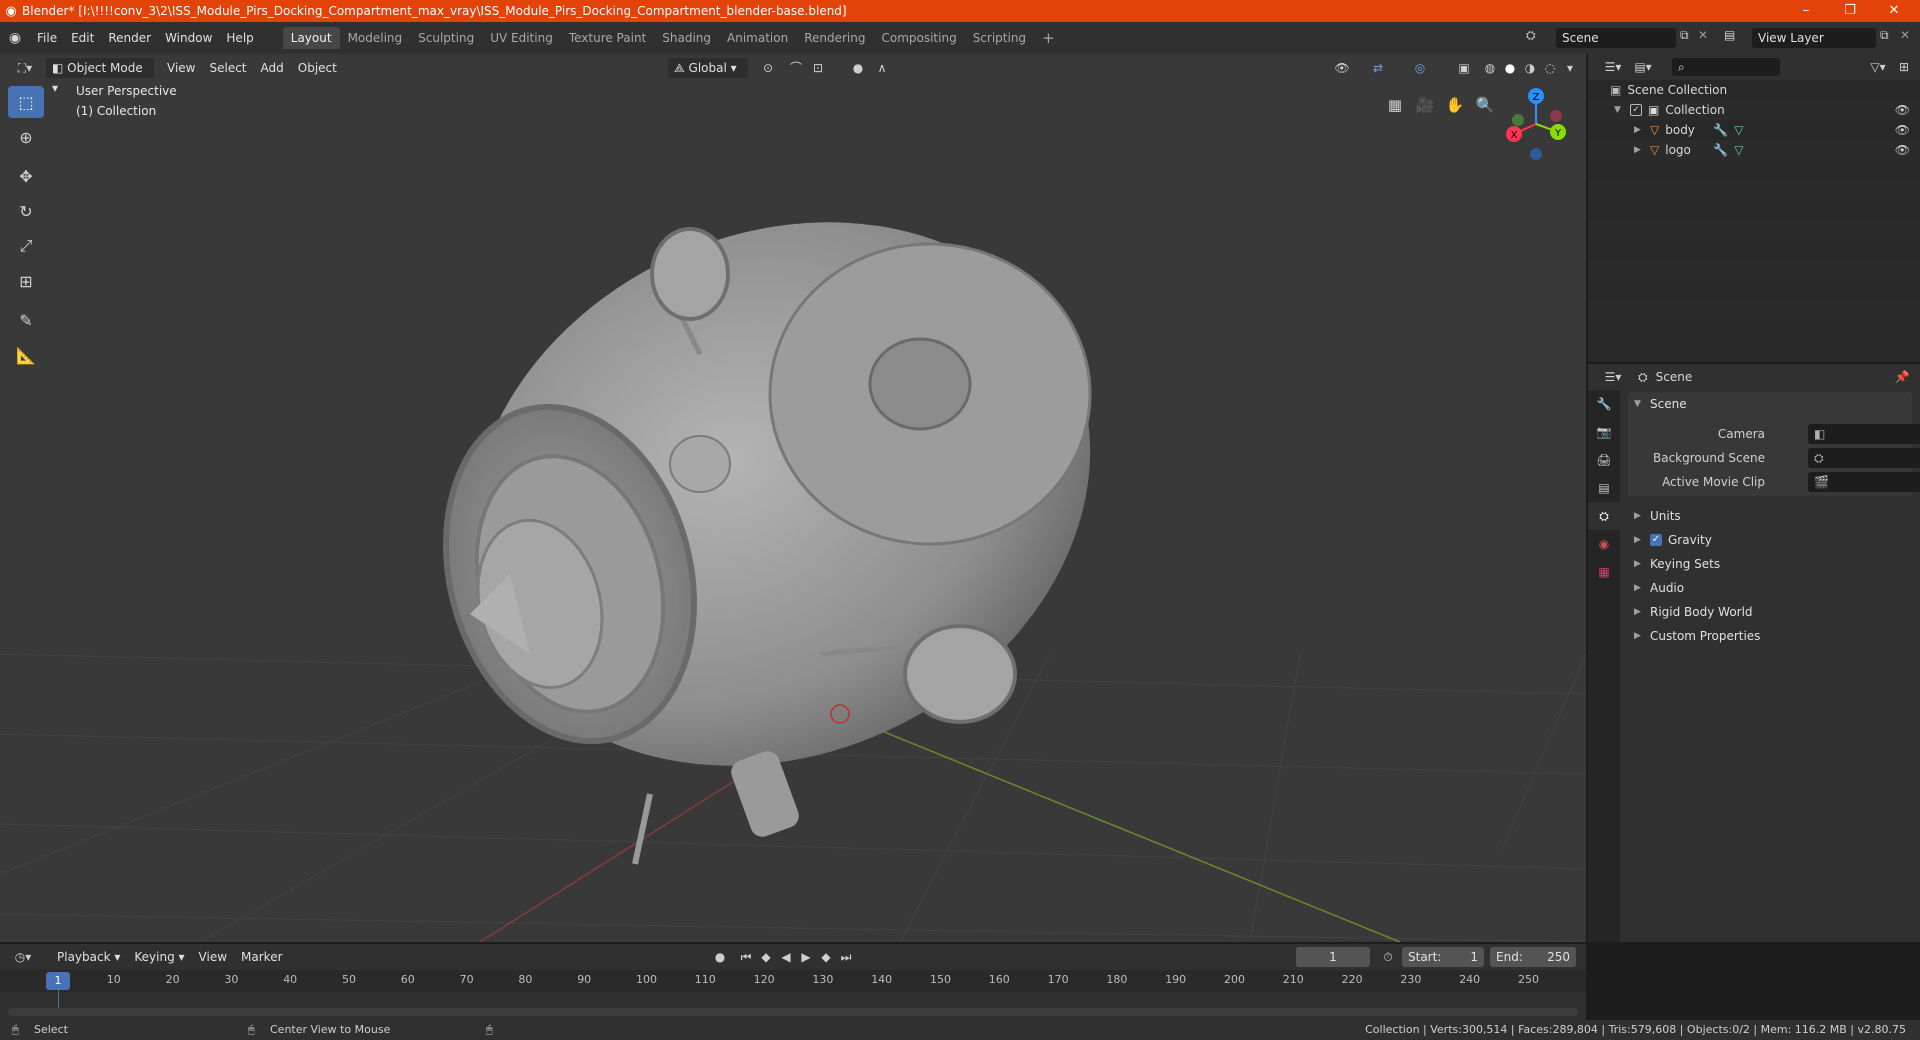 The image size is (1920, 1040). I want to click on tab-compositing: Compositing, so click(918, 38).